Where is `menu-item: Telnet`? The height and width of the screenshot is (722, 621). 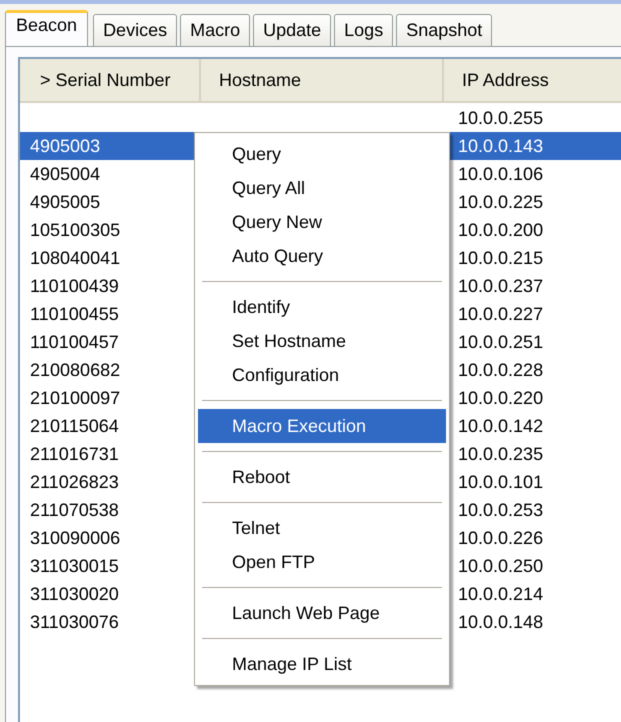
menu-item: Telnet is located at coordinates (322, 528).